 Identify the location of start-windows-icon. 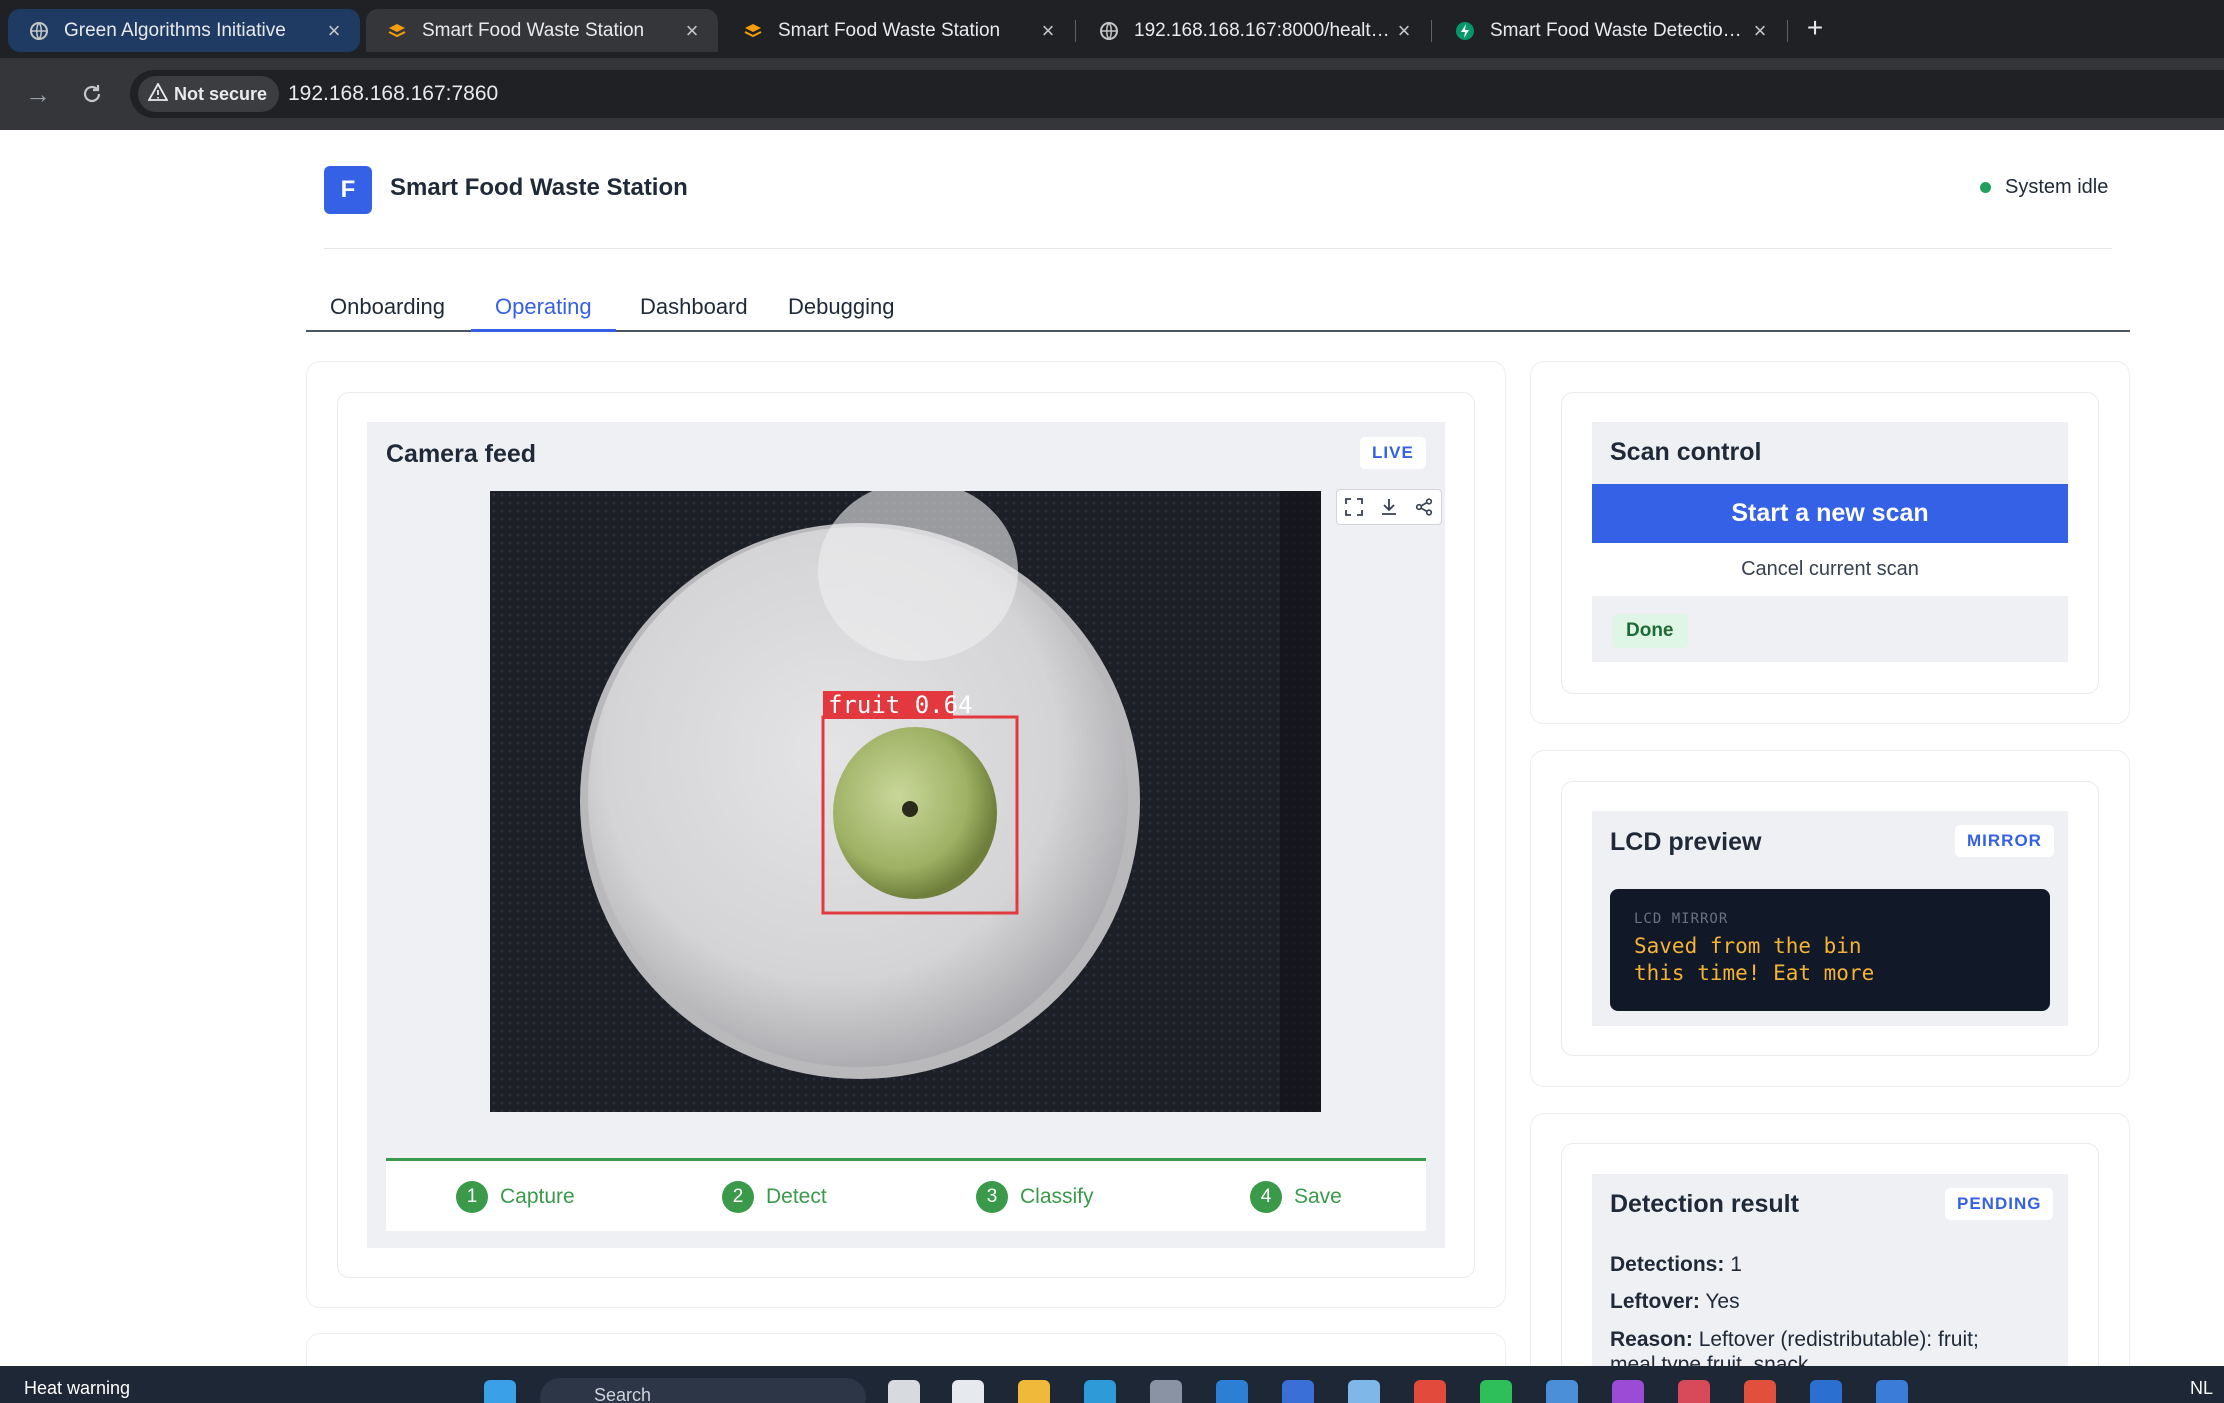
(500, 1391).